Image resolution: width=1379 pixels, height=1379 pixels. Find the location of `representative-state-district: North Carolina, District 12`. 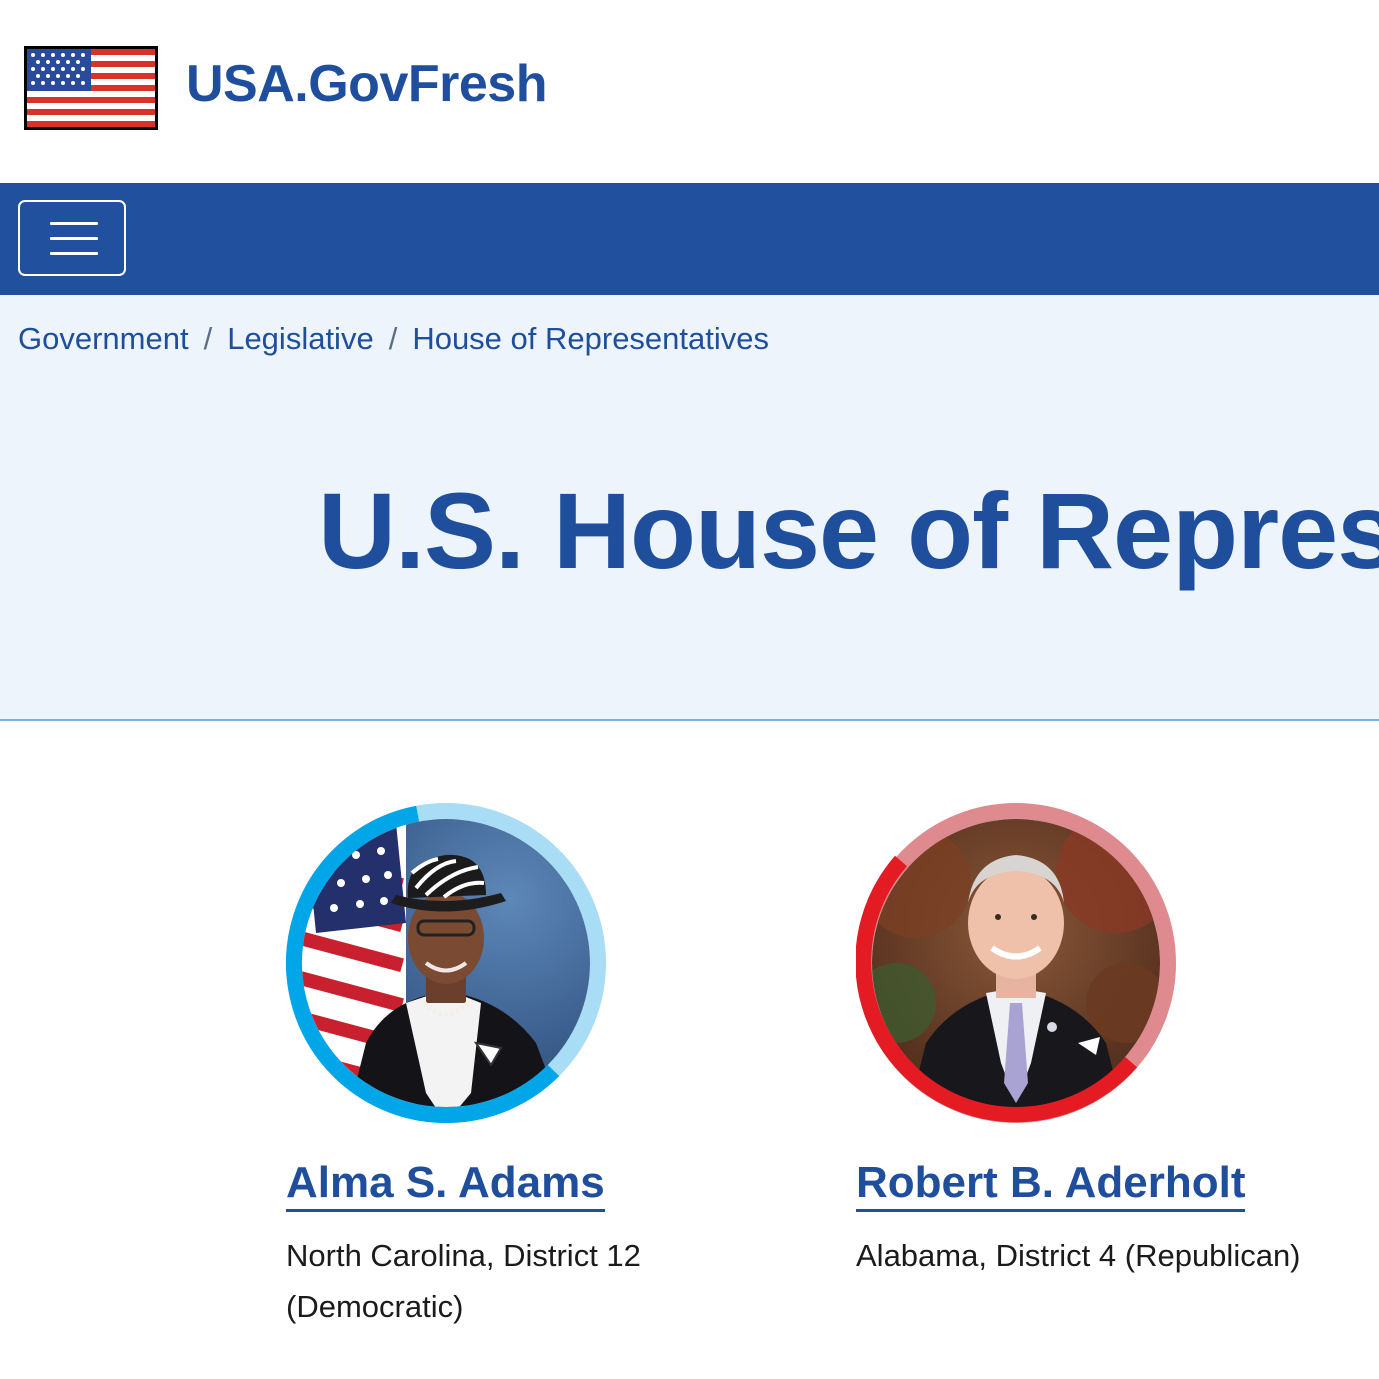

representative-state-district: North Carolina, District 12 is located at coordinates (463, 1255).